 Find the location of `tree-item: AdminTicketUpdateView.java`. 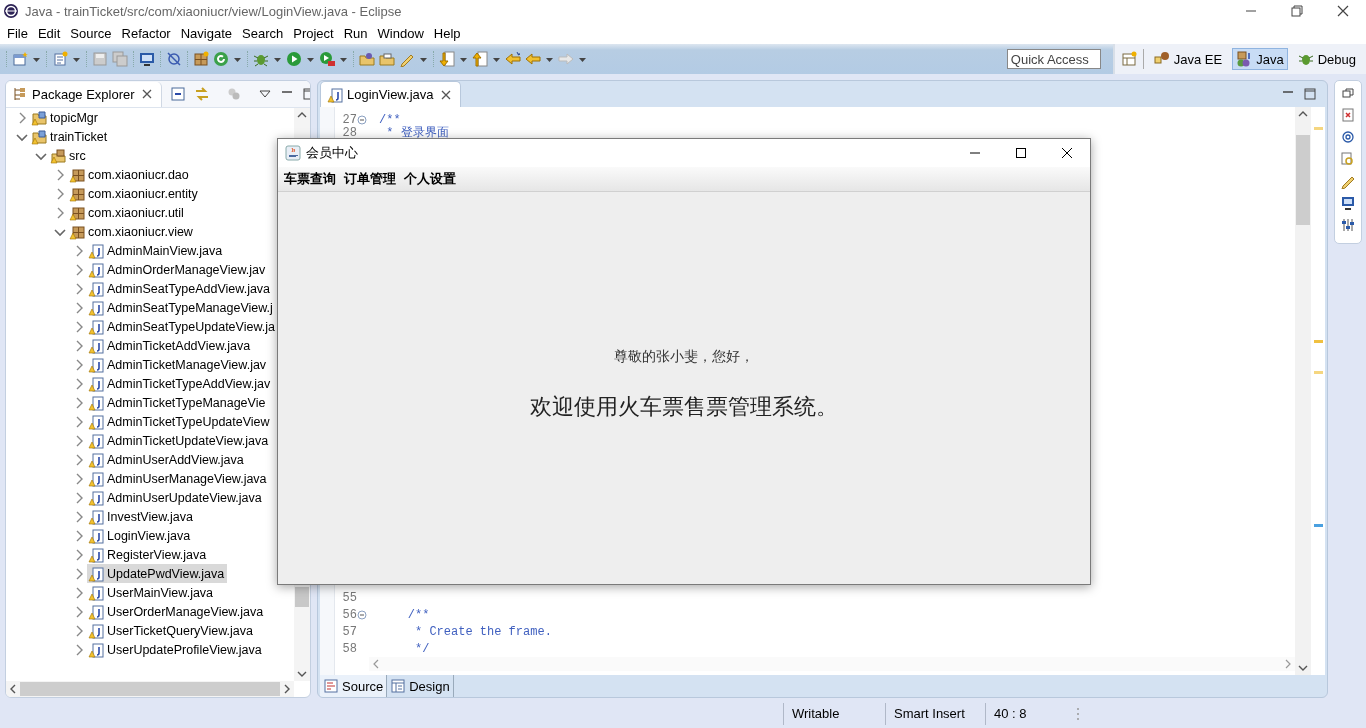

tree-item: AdminTicketUpdateView.java is located at coordinates (179, 440).